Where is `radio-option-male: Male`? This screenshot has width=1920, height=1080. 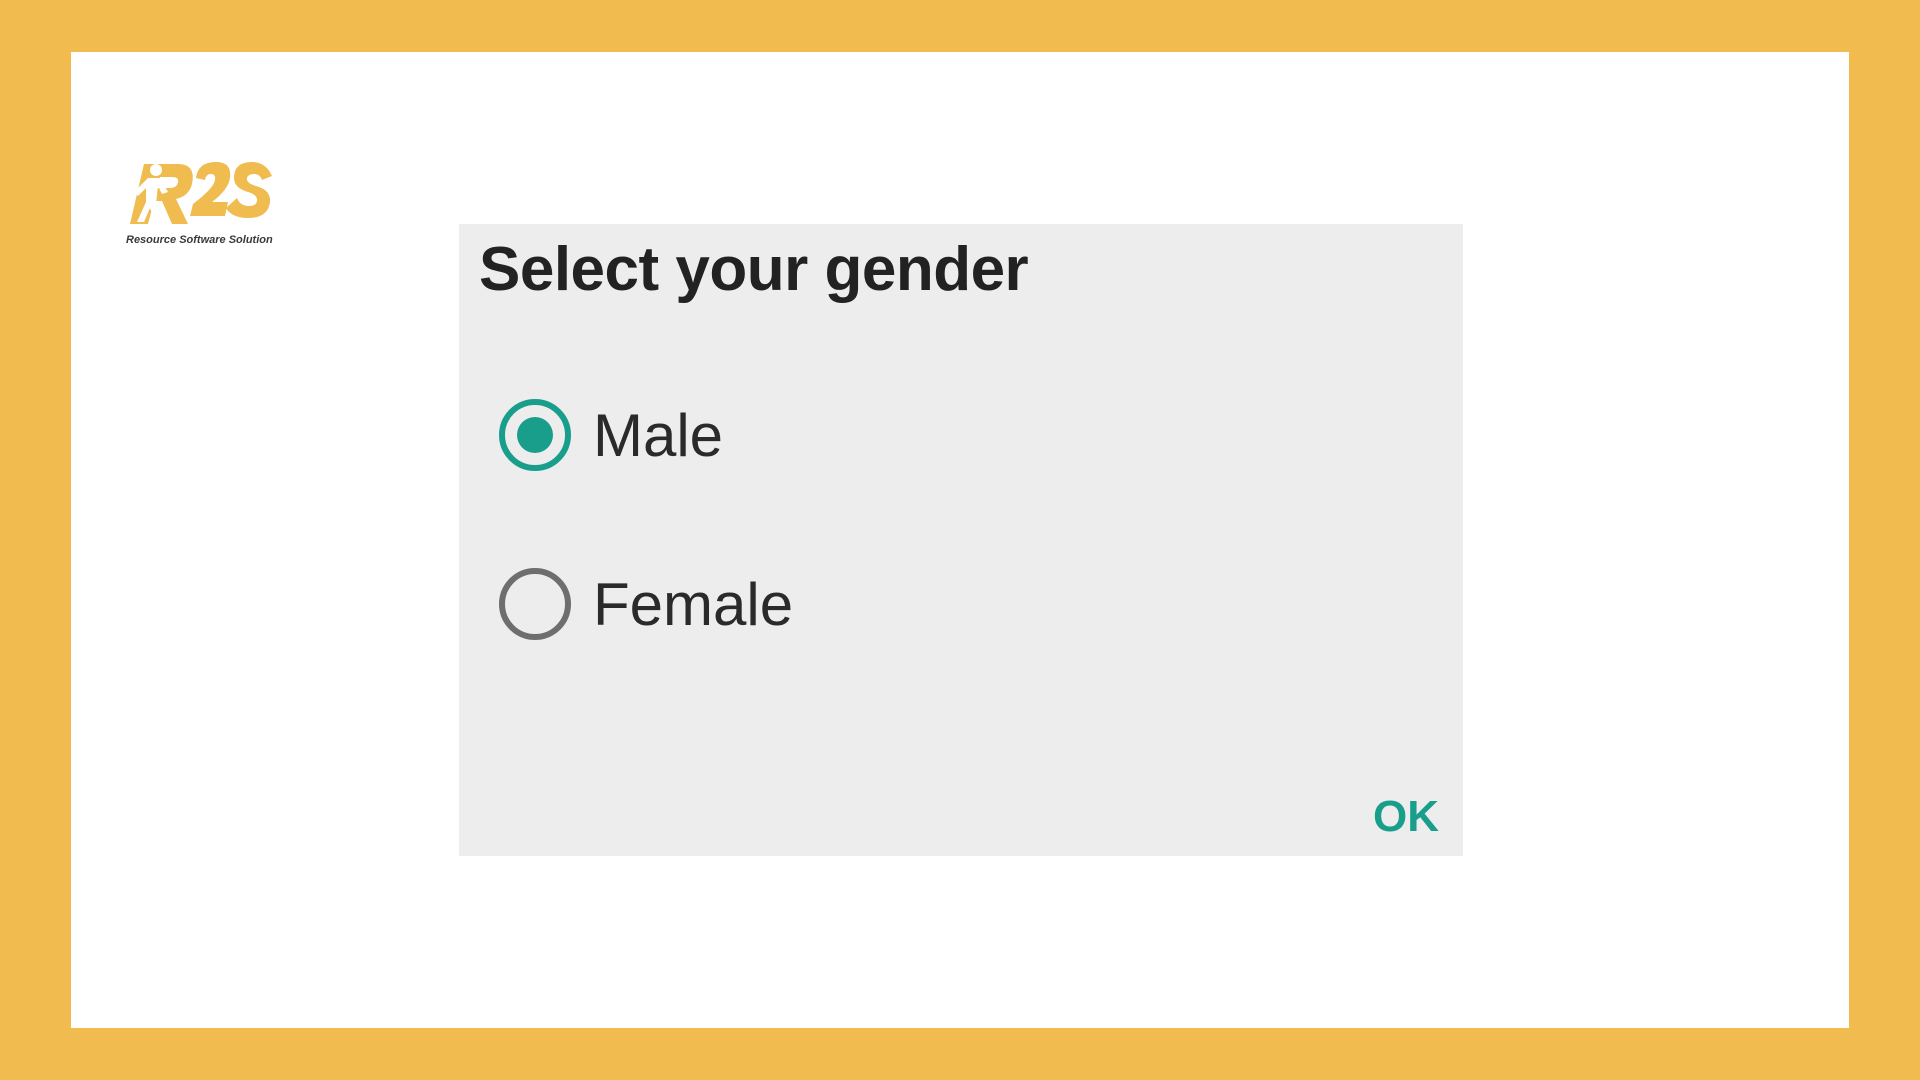
radio-option-male: Male is located at coordinates (611, 435).